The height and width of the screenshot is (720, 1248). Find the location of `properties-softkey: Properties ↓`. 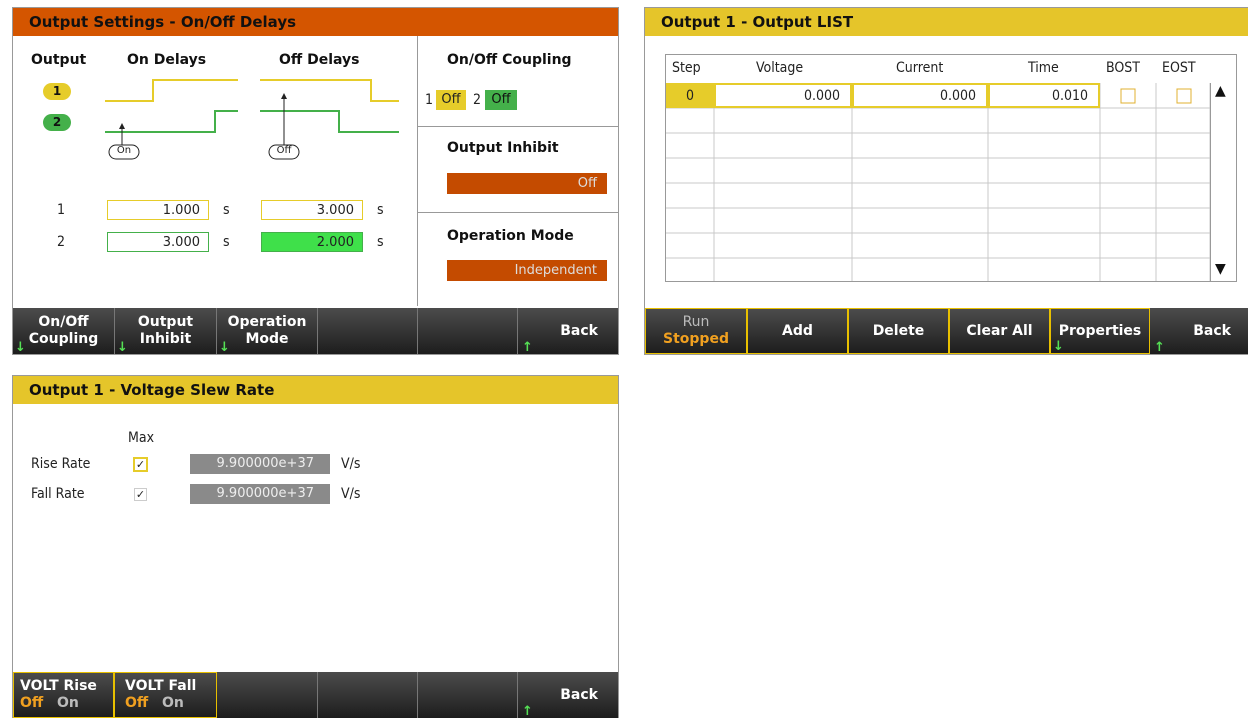

properties-softkey: Properties ↓ is located at coordinates (1100, 331).